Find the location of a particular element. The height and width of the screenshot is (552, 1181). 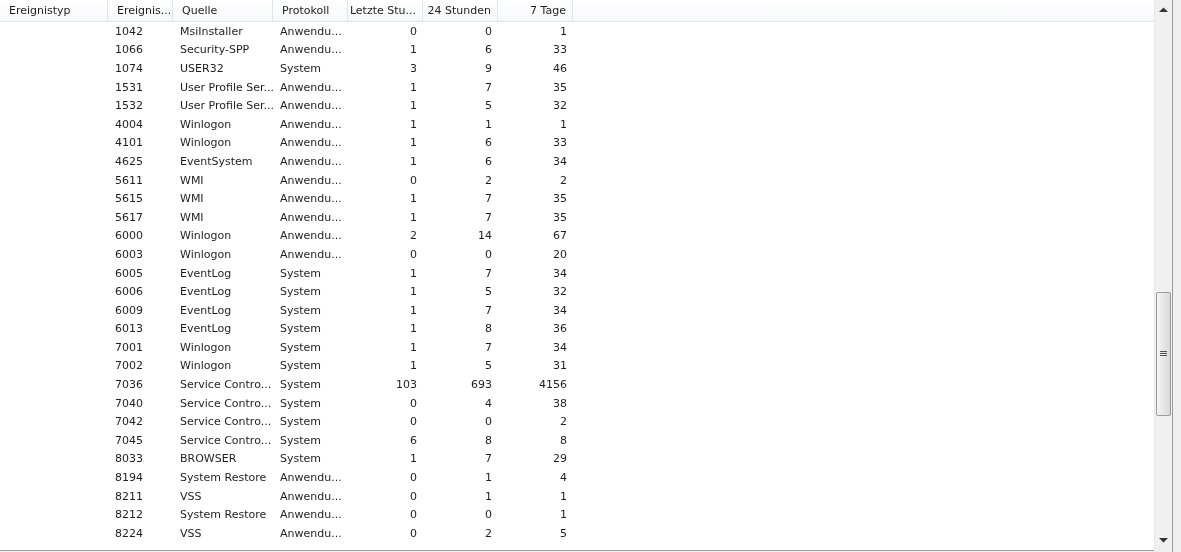

scroll-up-icon is located at coordinates (1163, 10).